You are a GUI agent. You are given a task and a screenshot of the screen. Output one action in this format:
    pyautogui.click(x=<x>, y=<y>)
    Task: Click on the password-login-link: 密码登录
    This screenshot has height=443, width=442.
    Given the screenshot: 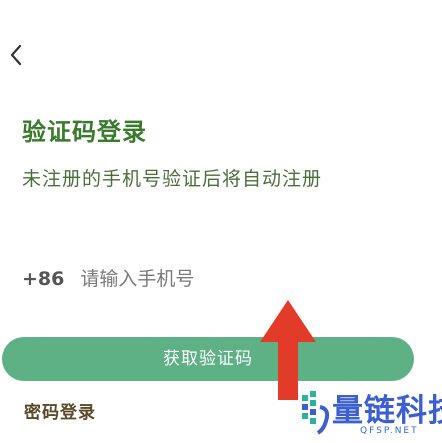 What is the action you would take?
    pyautogui.click(x=60, y=410)
    